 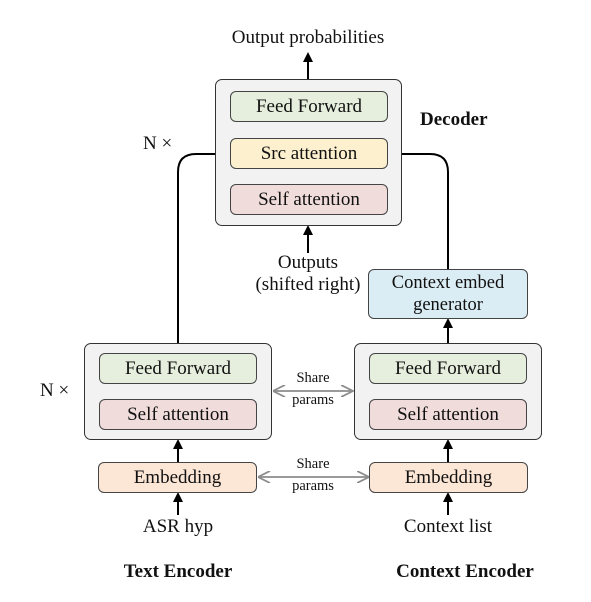 What do you see at coordinates (313, 390) in the screenshot?
I see `share-params-encoder-label: Share params` at bounding box center [313, 390].